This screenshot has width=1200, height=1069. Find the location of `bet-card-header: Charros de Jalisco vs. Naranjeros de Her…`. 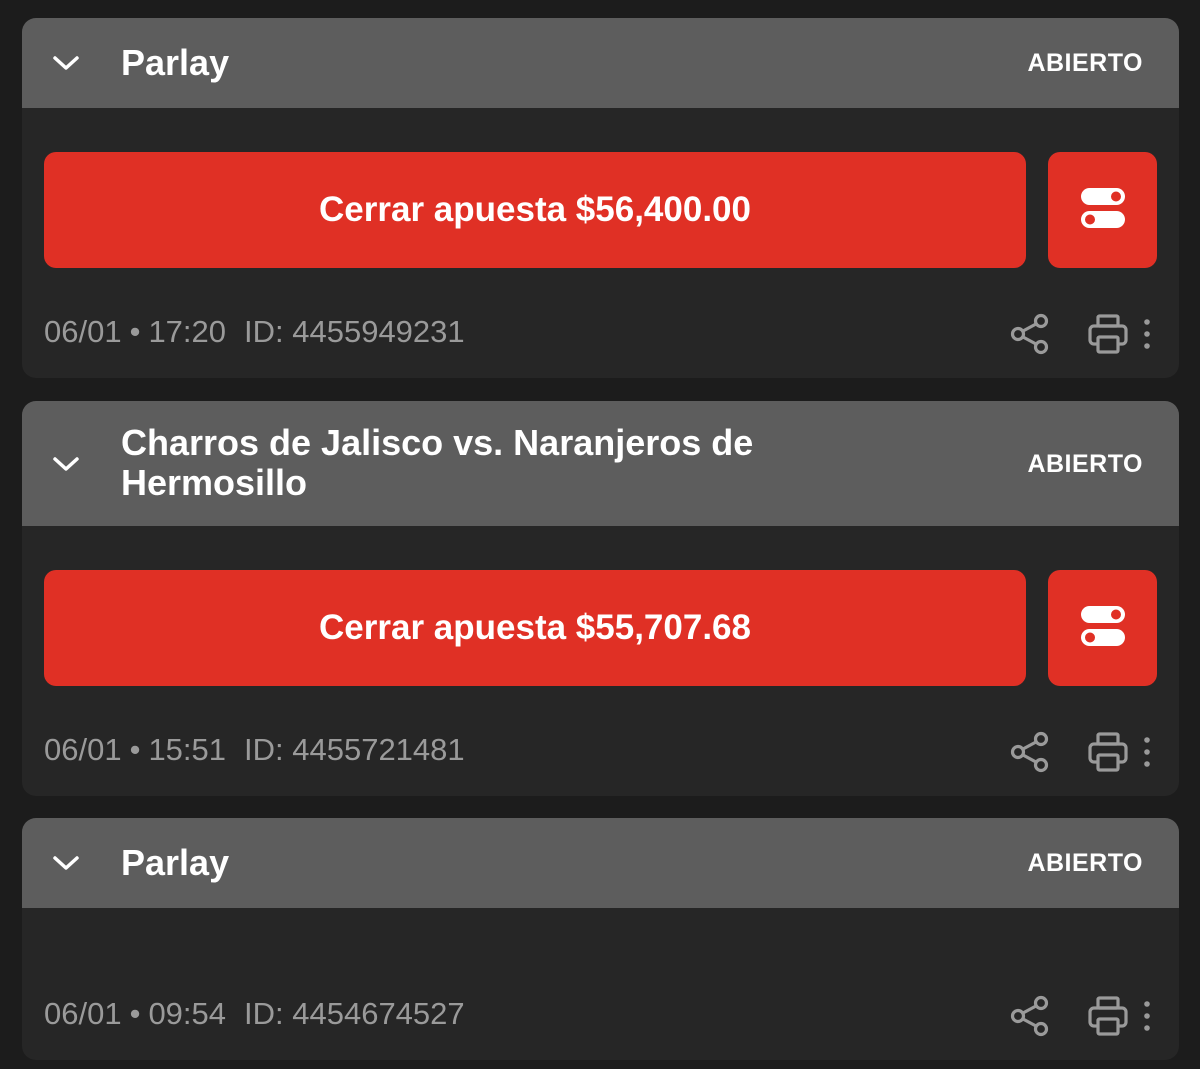

bet-card-header: Charros de Jalisco vs. Naranjeros de Her… is located at coordinates (600, 463).